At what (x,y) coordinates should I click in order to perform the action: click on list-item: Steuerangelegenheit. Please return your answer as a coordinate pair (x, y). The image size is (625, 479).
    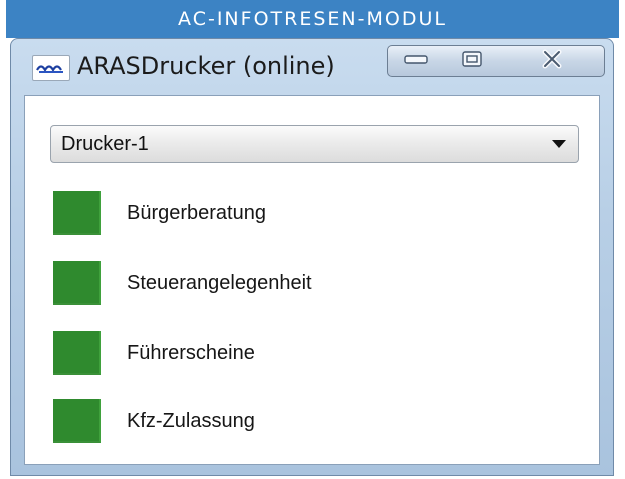
    Looking at the image, I should click on (303, 283).